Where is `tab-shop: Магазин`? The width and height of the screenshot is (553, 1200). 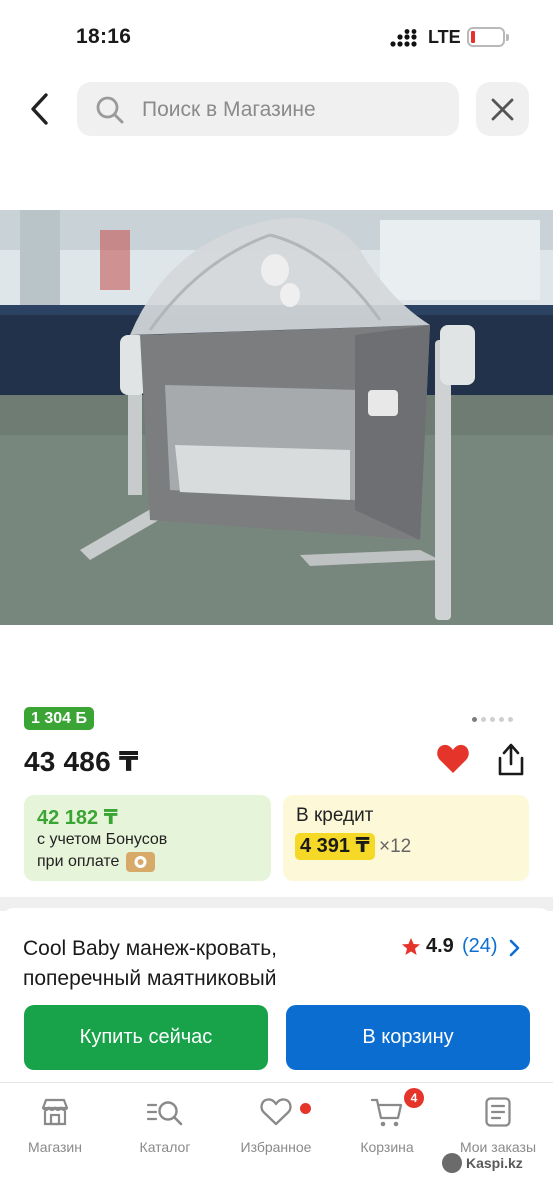
tab-shop: Магазин is located at coordinates (55, 1125).